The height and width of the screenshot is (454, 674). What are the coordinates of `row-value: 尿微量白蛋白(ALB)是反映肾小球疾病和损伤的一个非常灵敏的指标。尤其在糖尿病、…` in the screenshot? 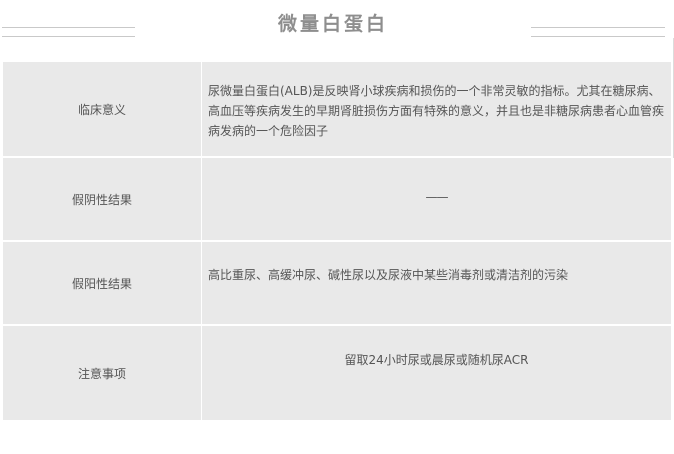 It's located at (436, 111).